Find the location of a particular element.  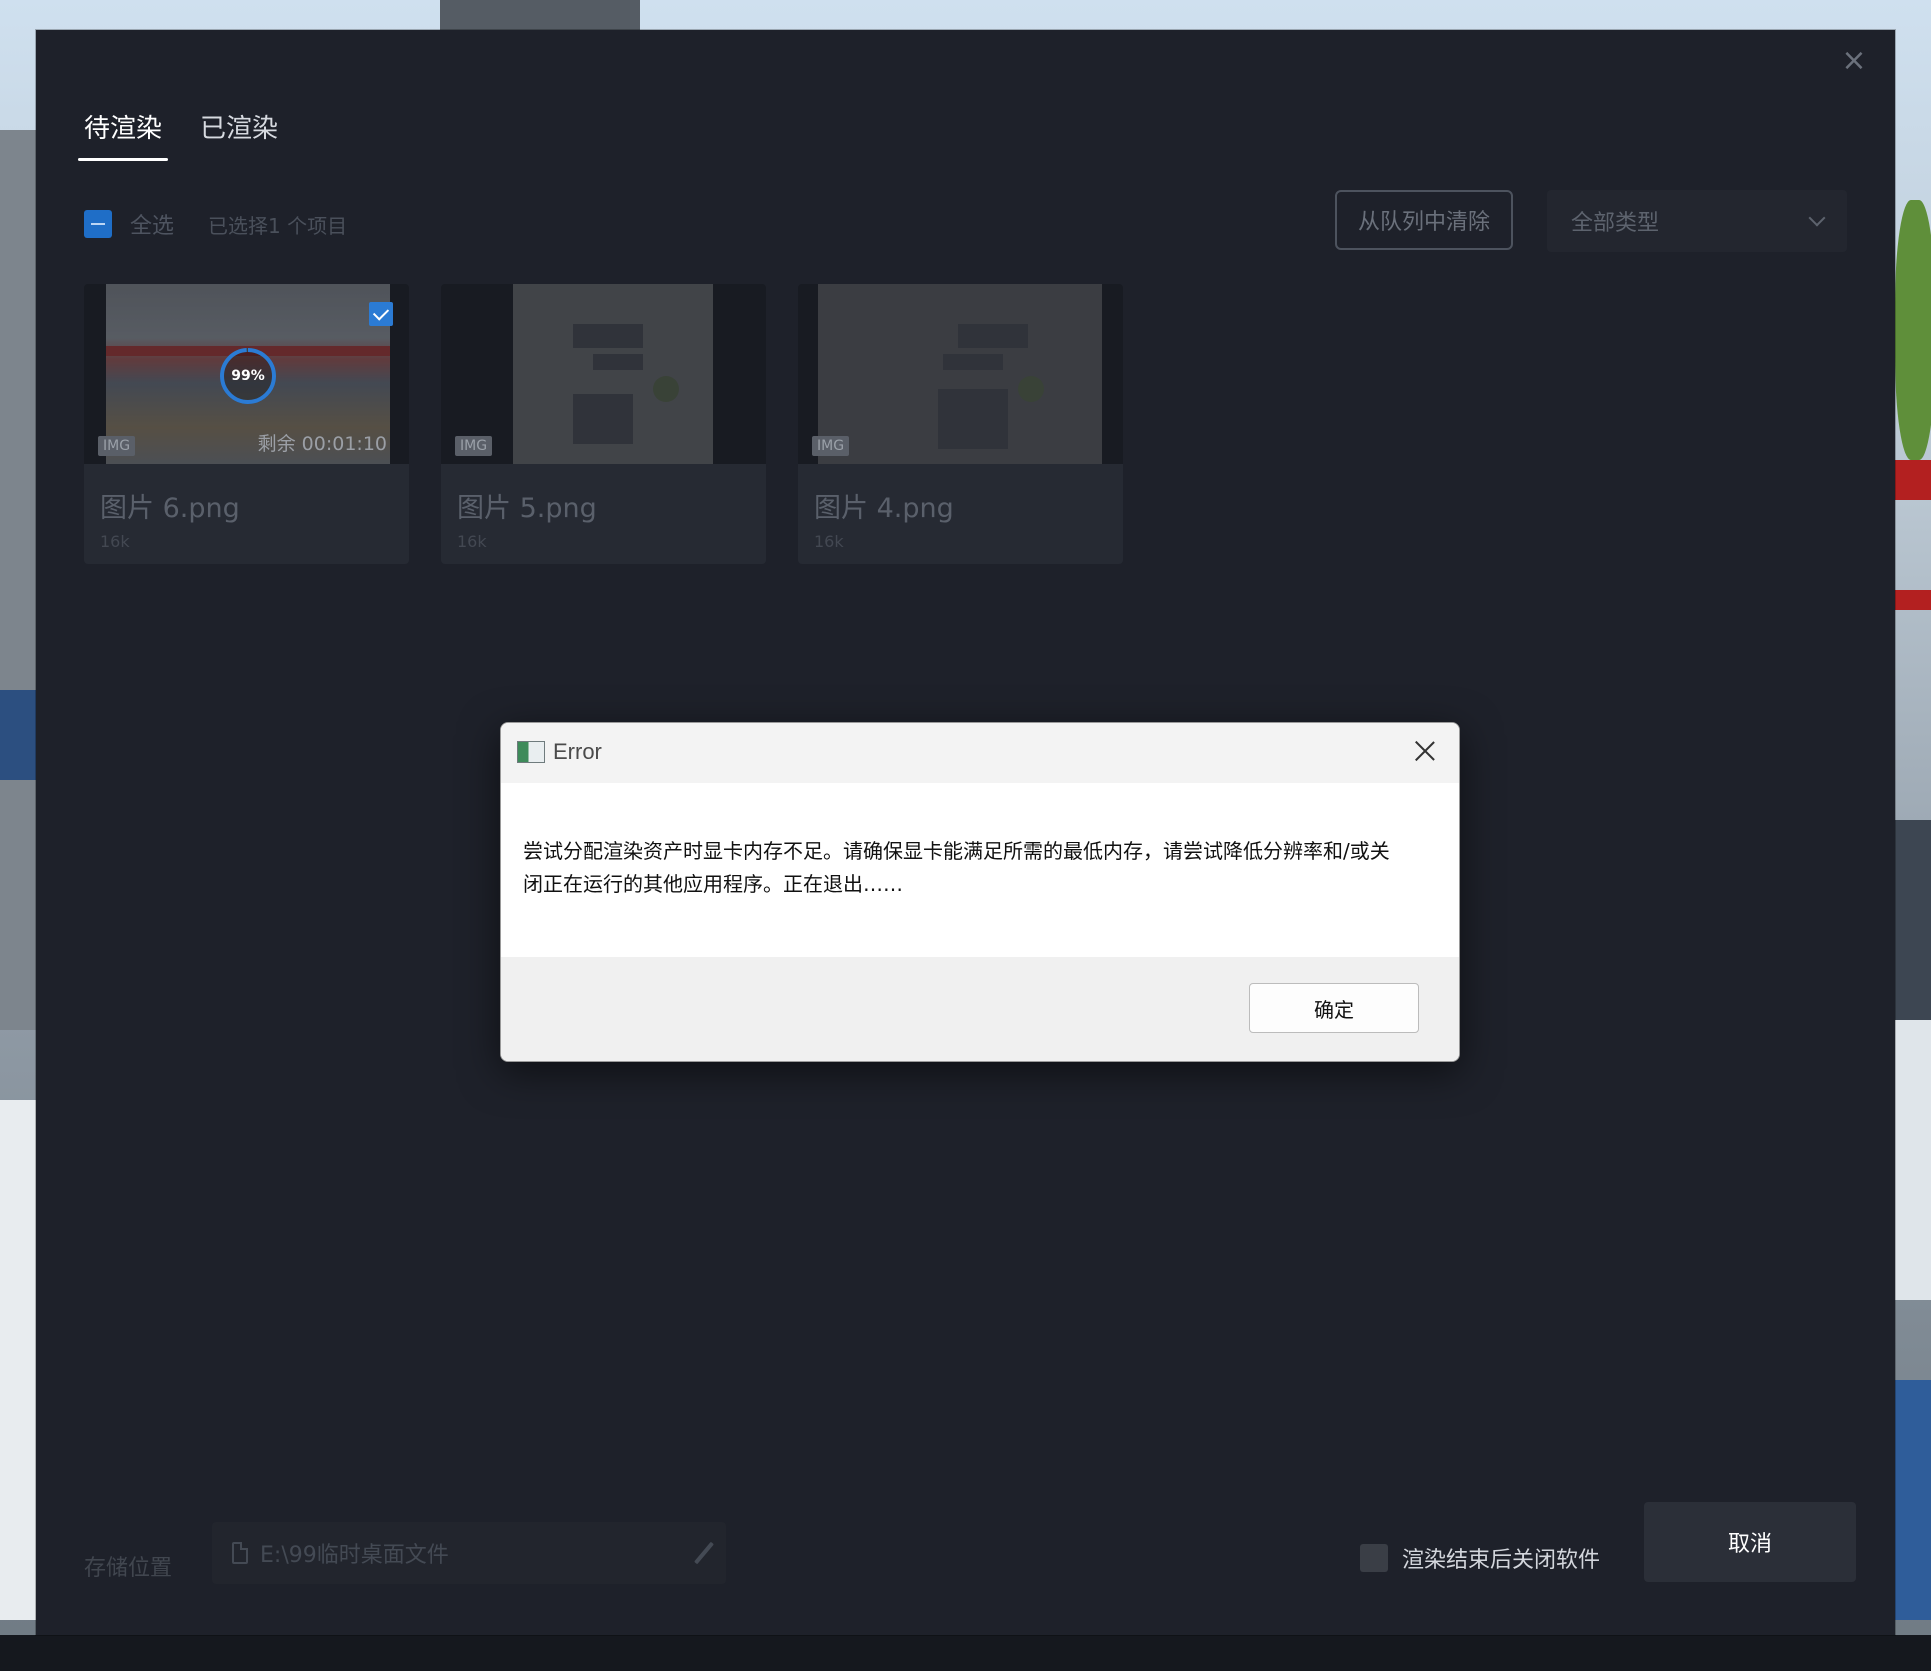

tab-pending: 待渲染 is located at coordinates (123, 134).